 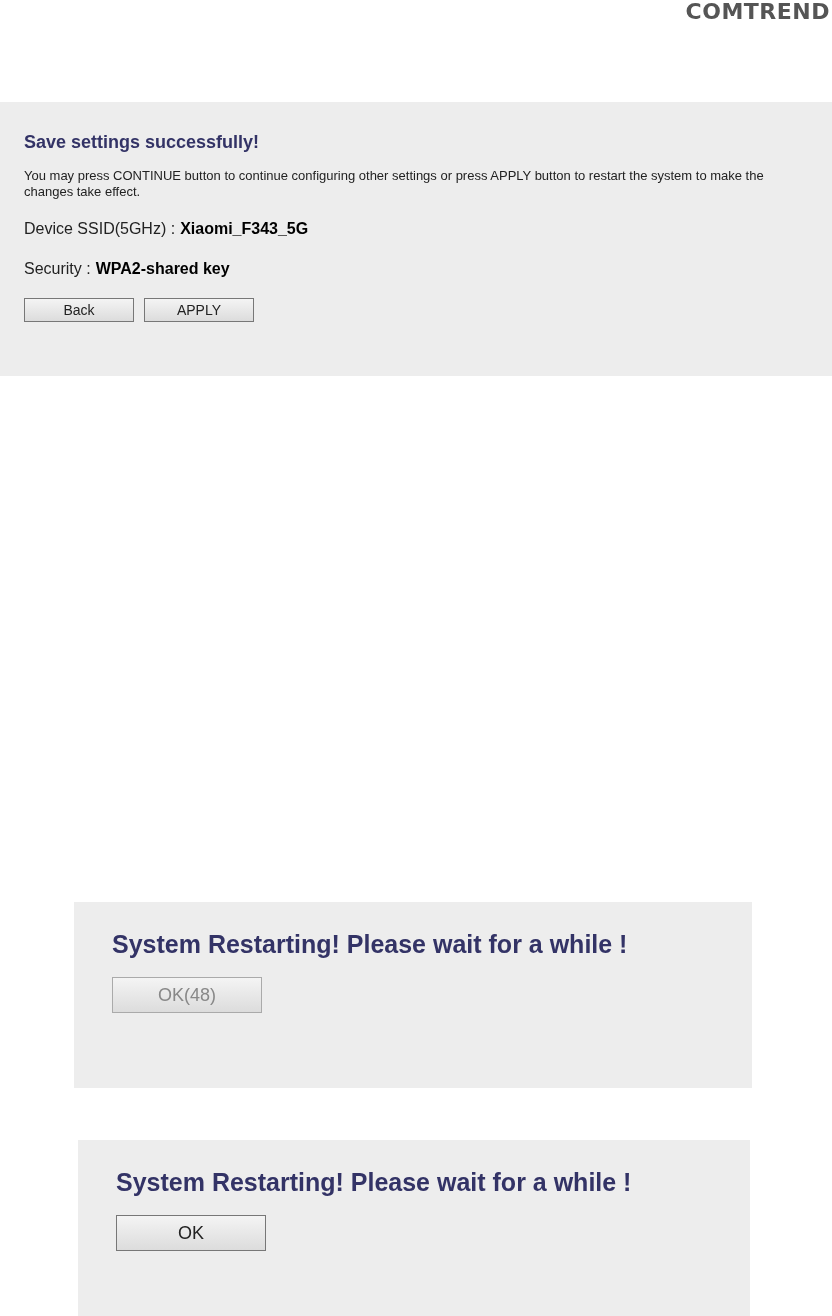 I want to click on field-label: Security :, so click(x=57, y=269).